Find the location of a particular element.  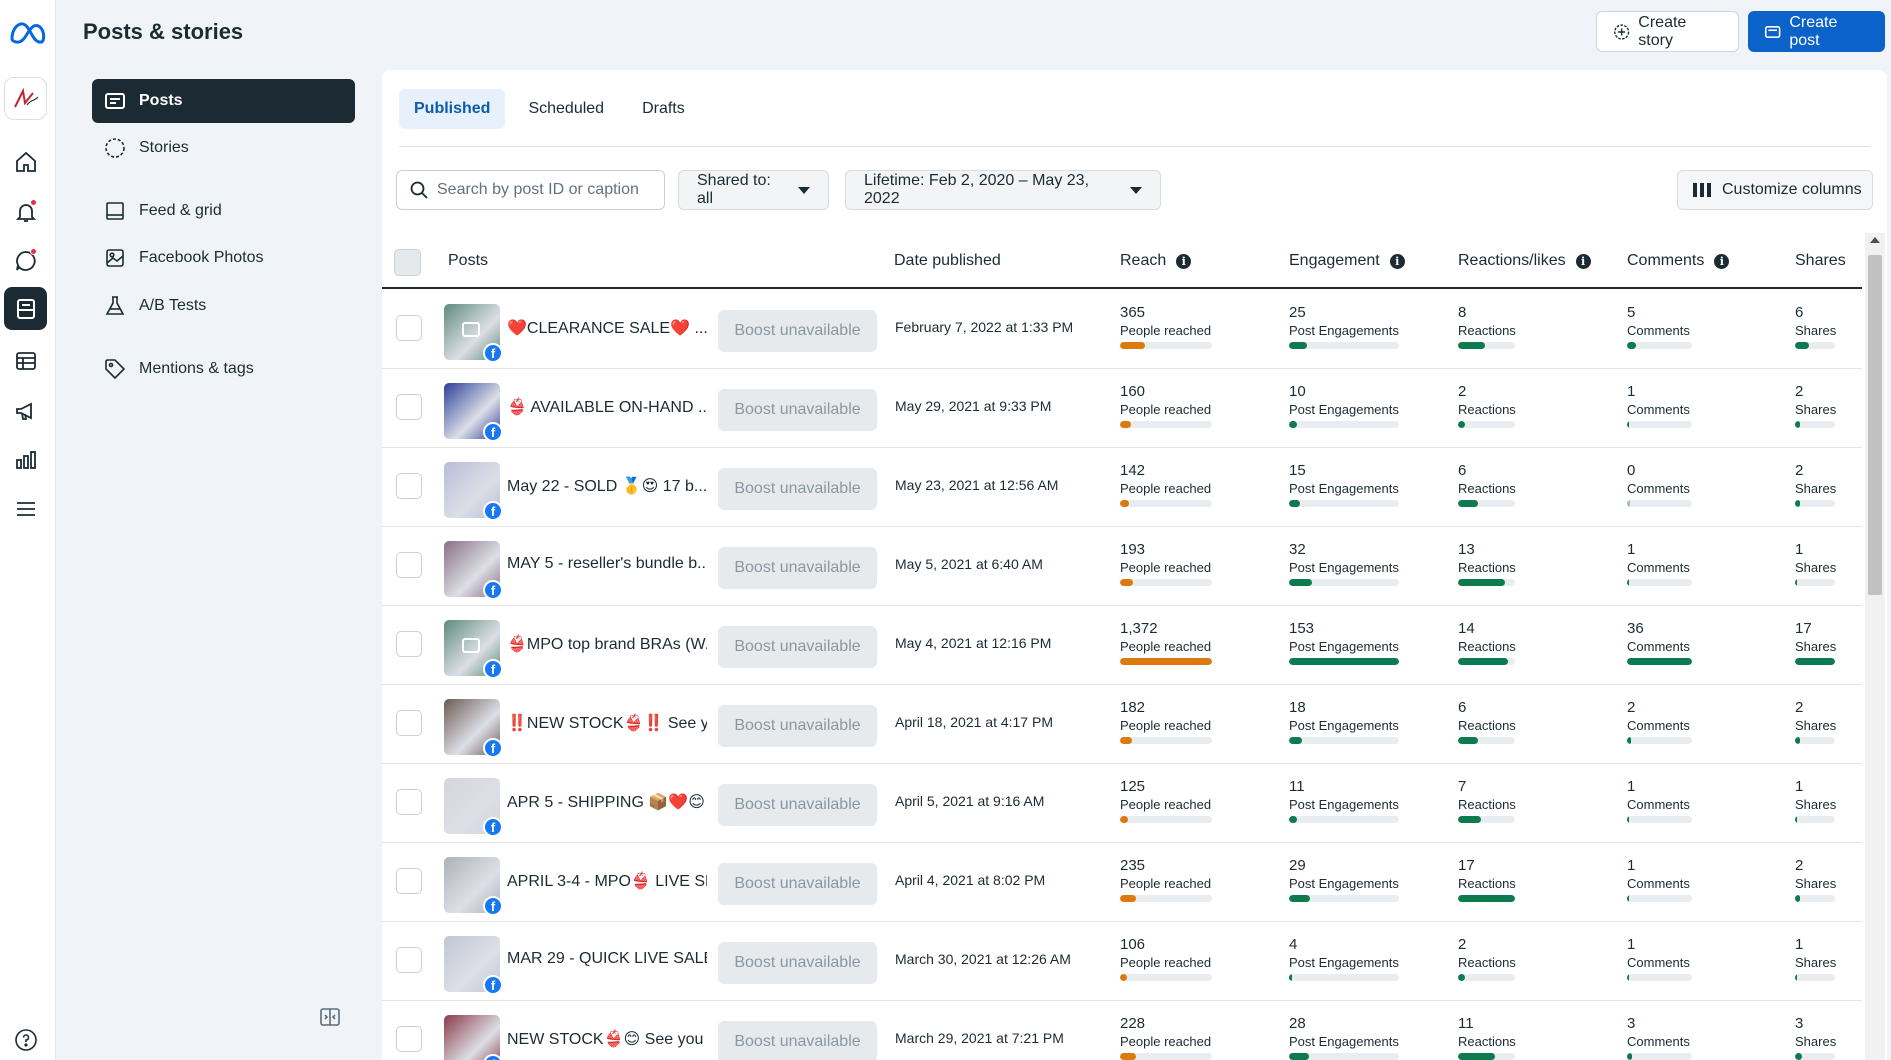

column-header-date: Date published is located at coordinates (947, 261).